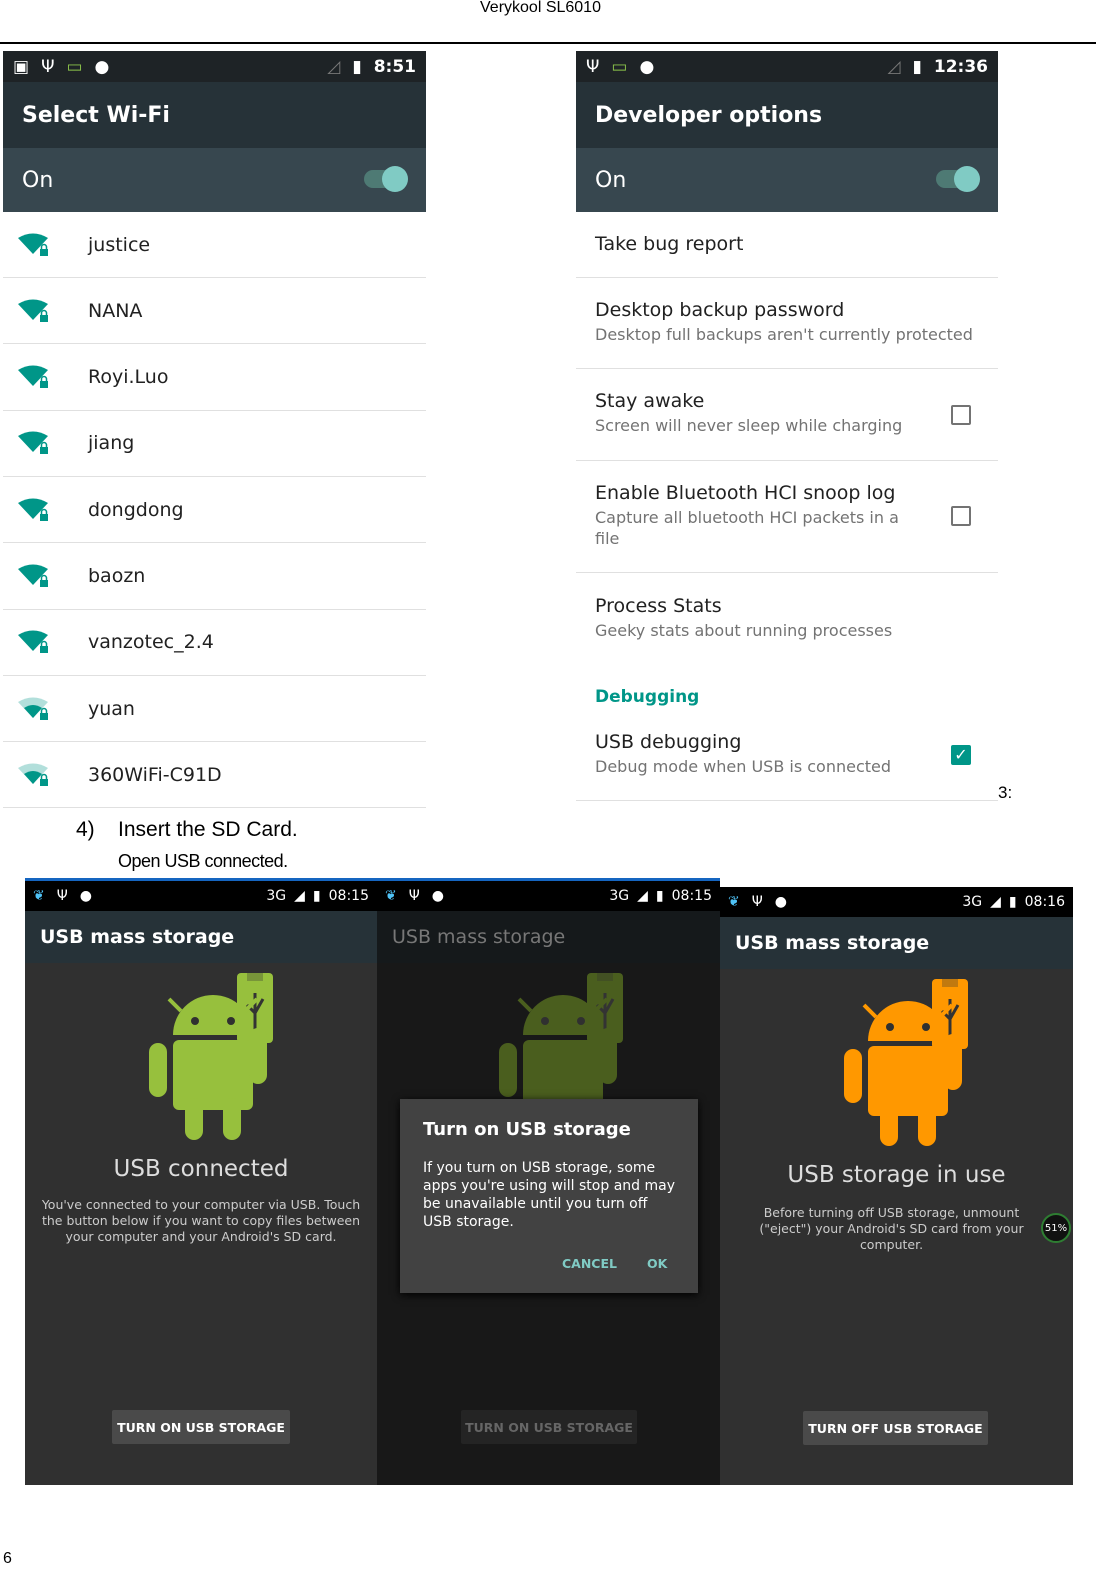 This screenshot has width=1096, height=1590. I want to click on status-bar: ❦ Ψ ● 3G ◢ ▮ 08:16, so click(896, 902).